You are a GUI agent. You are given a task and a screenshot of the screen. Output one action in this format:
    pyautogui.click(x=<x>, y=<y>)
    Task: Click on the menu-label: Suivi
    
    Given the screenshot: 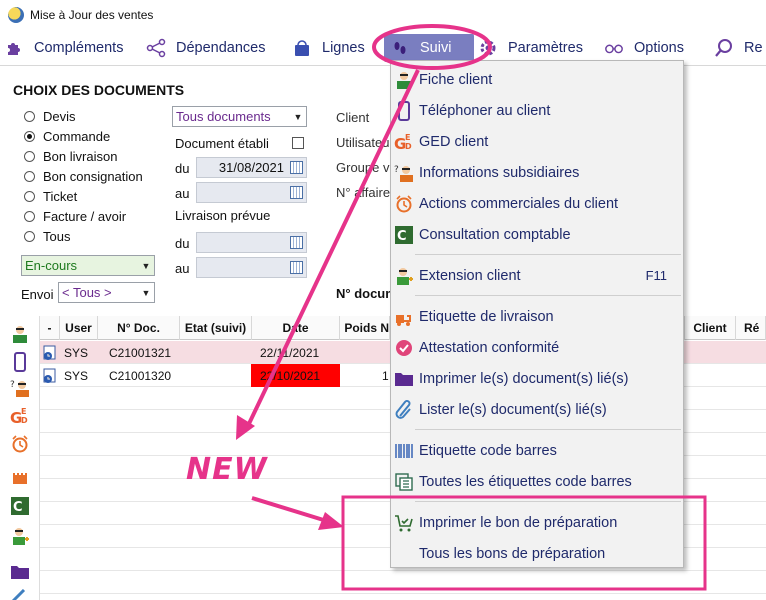 What is the action you would take?
    pyautogui.click(x=436, y=48)
    